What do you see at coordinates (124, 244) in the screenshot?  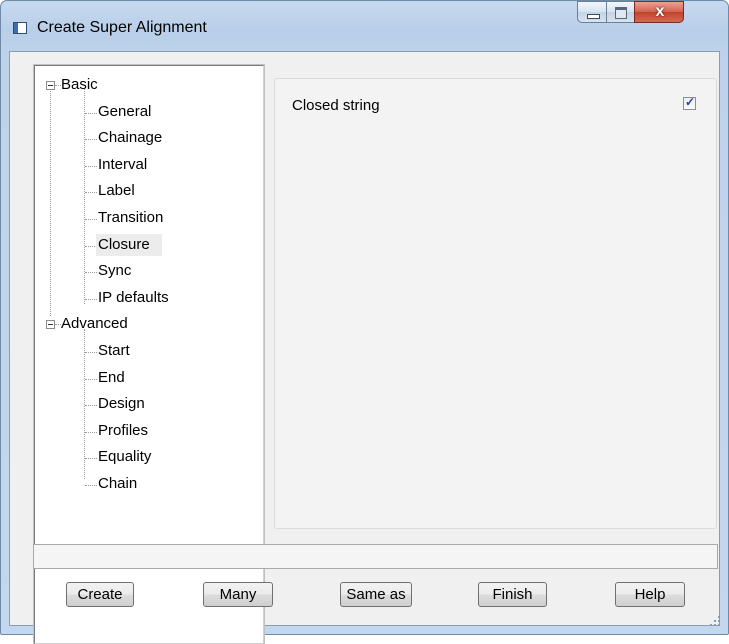 I see `tree-item-closure: Closure` at bounding box center [124, 244].